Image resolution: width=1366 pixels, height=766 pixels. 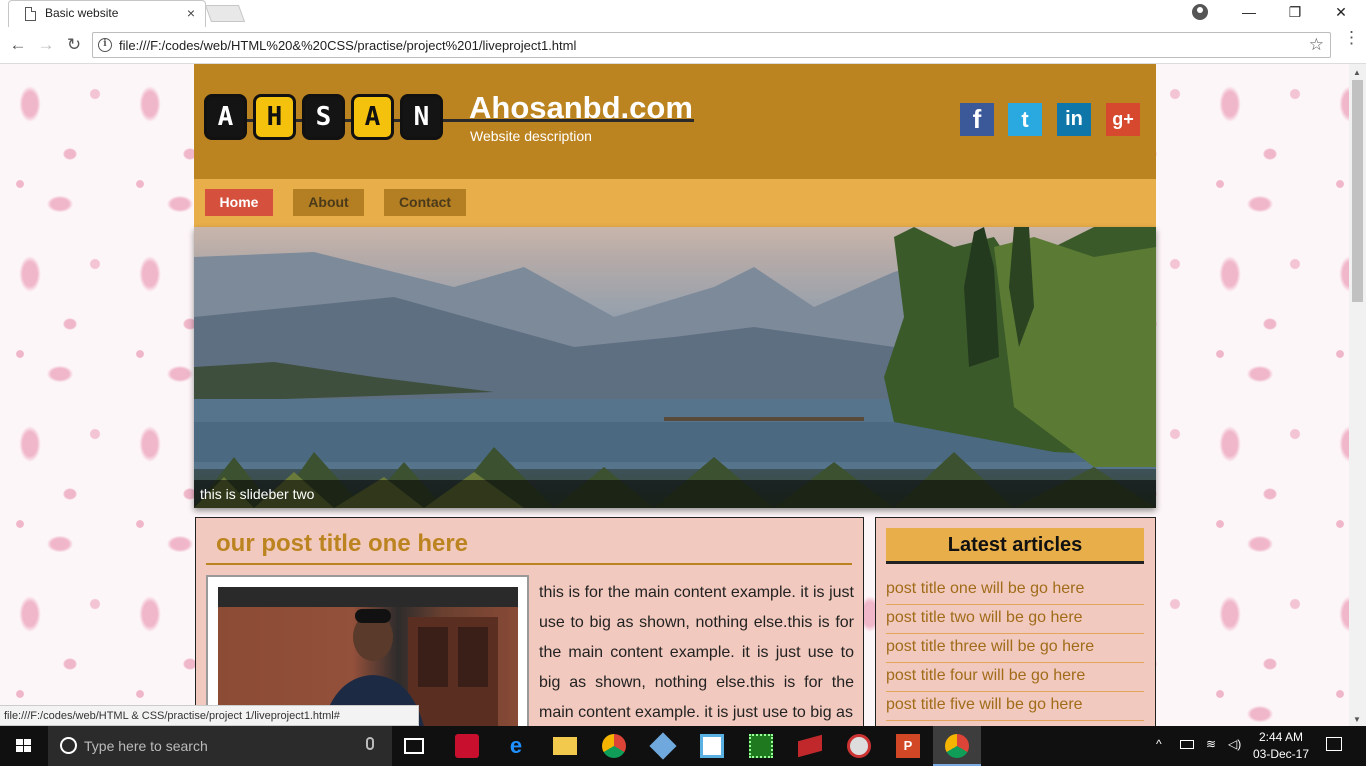 I want to click on google-plus-icon: g+, so click(x=1123, y=119).